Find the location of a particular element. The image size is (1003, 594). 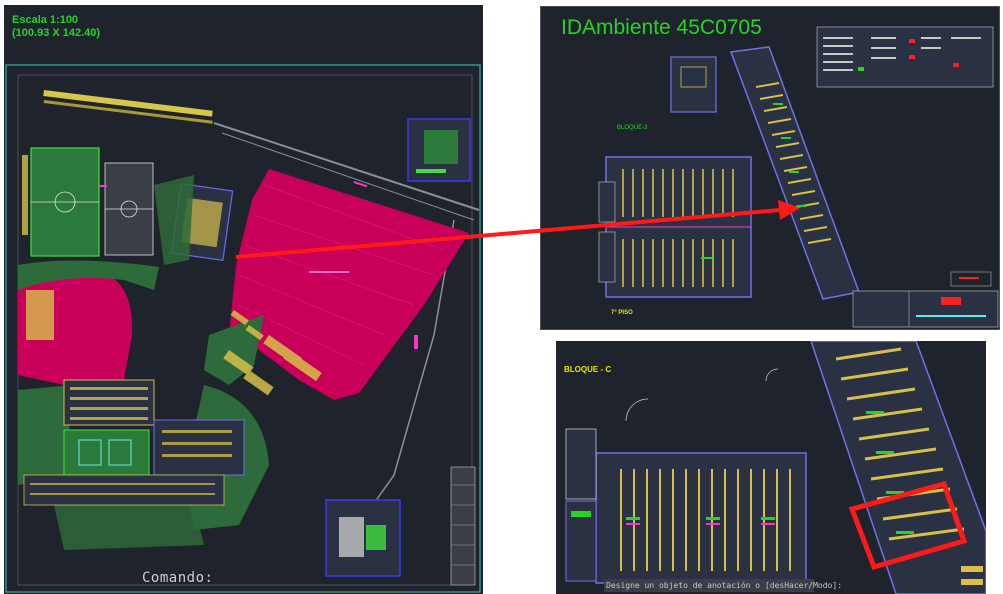

floor-label: 7° PISO is located at coordinates (622, 313).